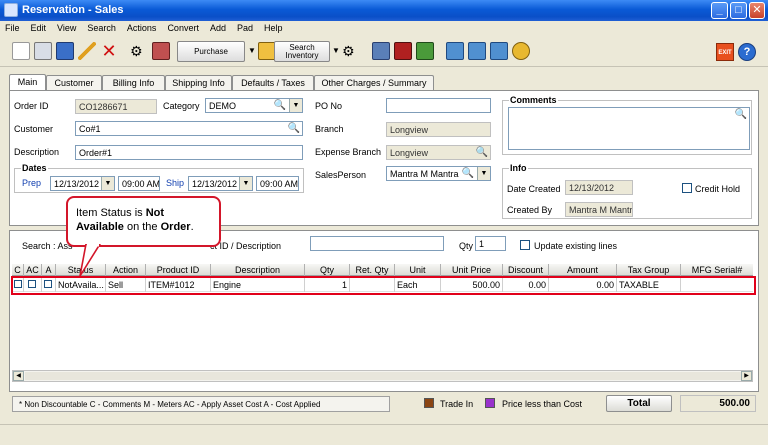  Describe the element at coordinates (175, 183) in the screenshot. I see `ship-label: Ship` at that location.